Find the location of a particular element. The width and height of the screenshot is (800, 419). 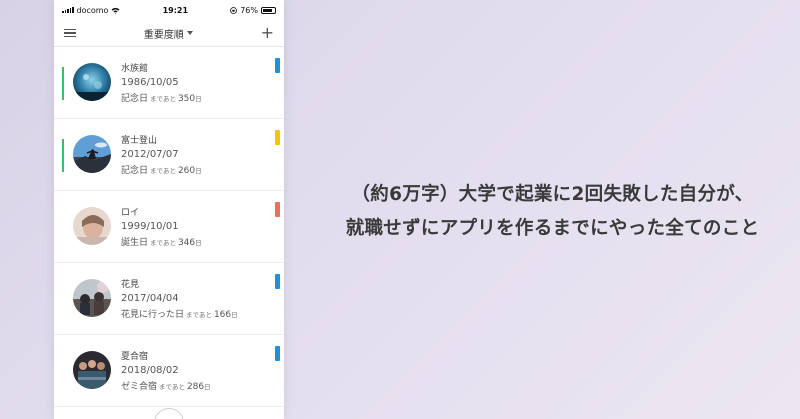

battery-icon is located at coordinates (268, 10).